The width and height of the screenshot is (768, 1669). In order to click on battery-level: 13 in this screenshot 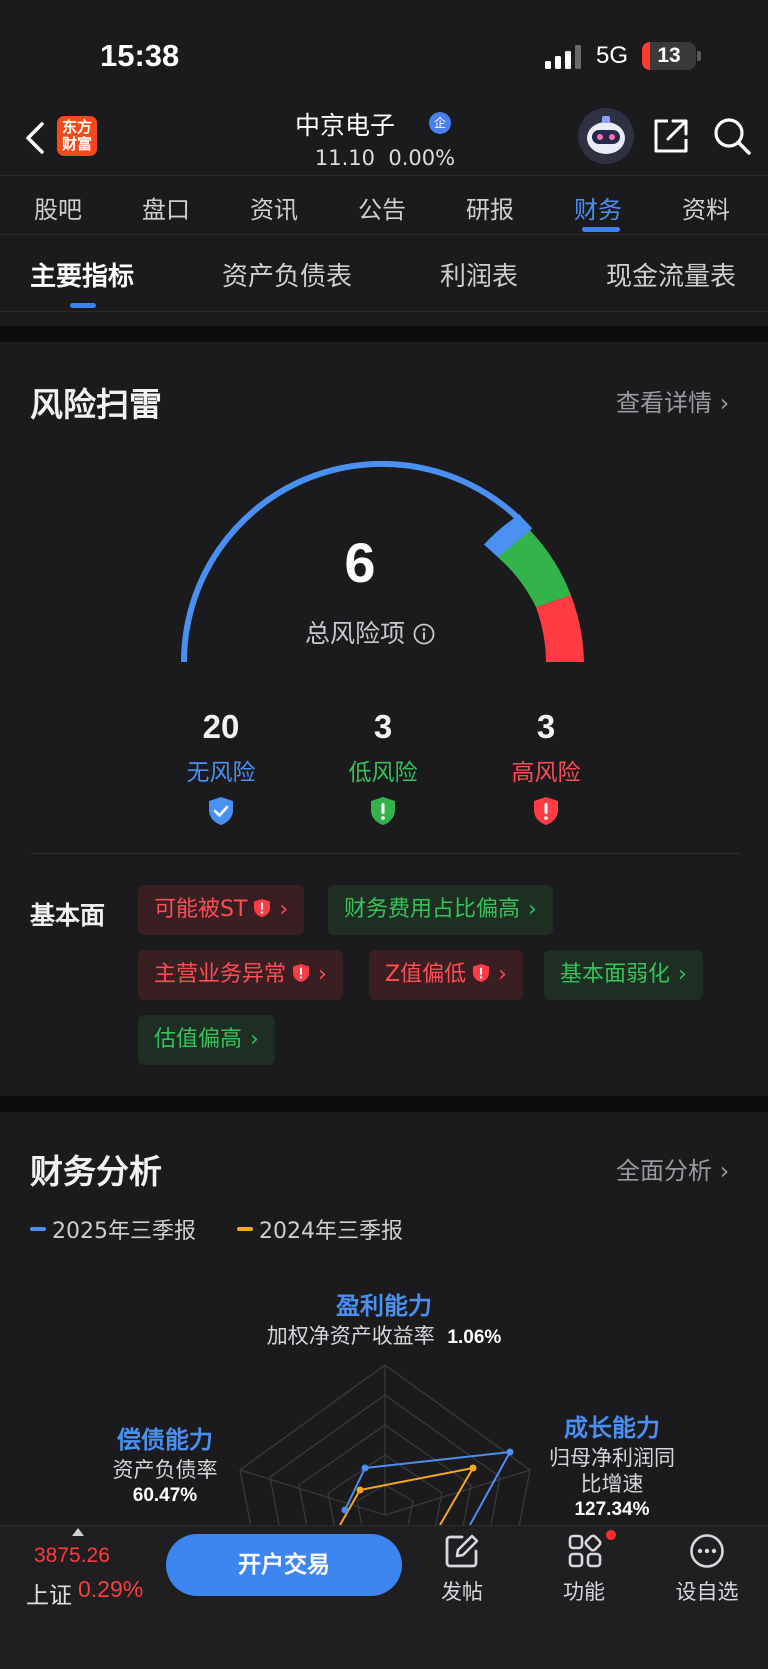, I will do `click(669, 55)`.